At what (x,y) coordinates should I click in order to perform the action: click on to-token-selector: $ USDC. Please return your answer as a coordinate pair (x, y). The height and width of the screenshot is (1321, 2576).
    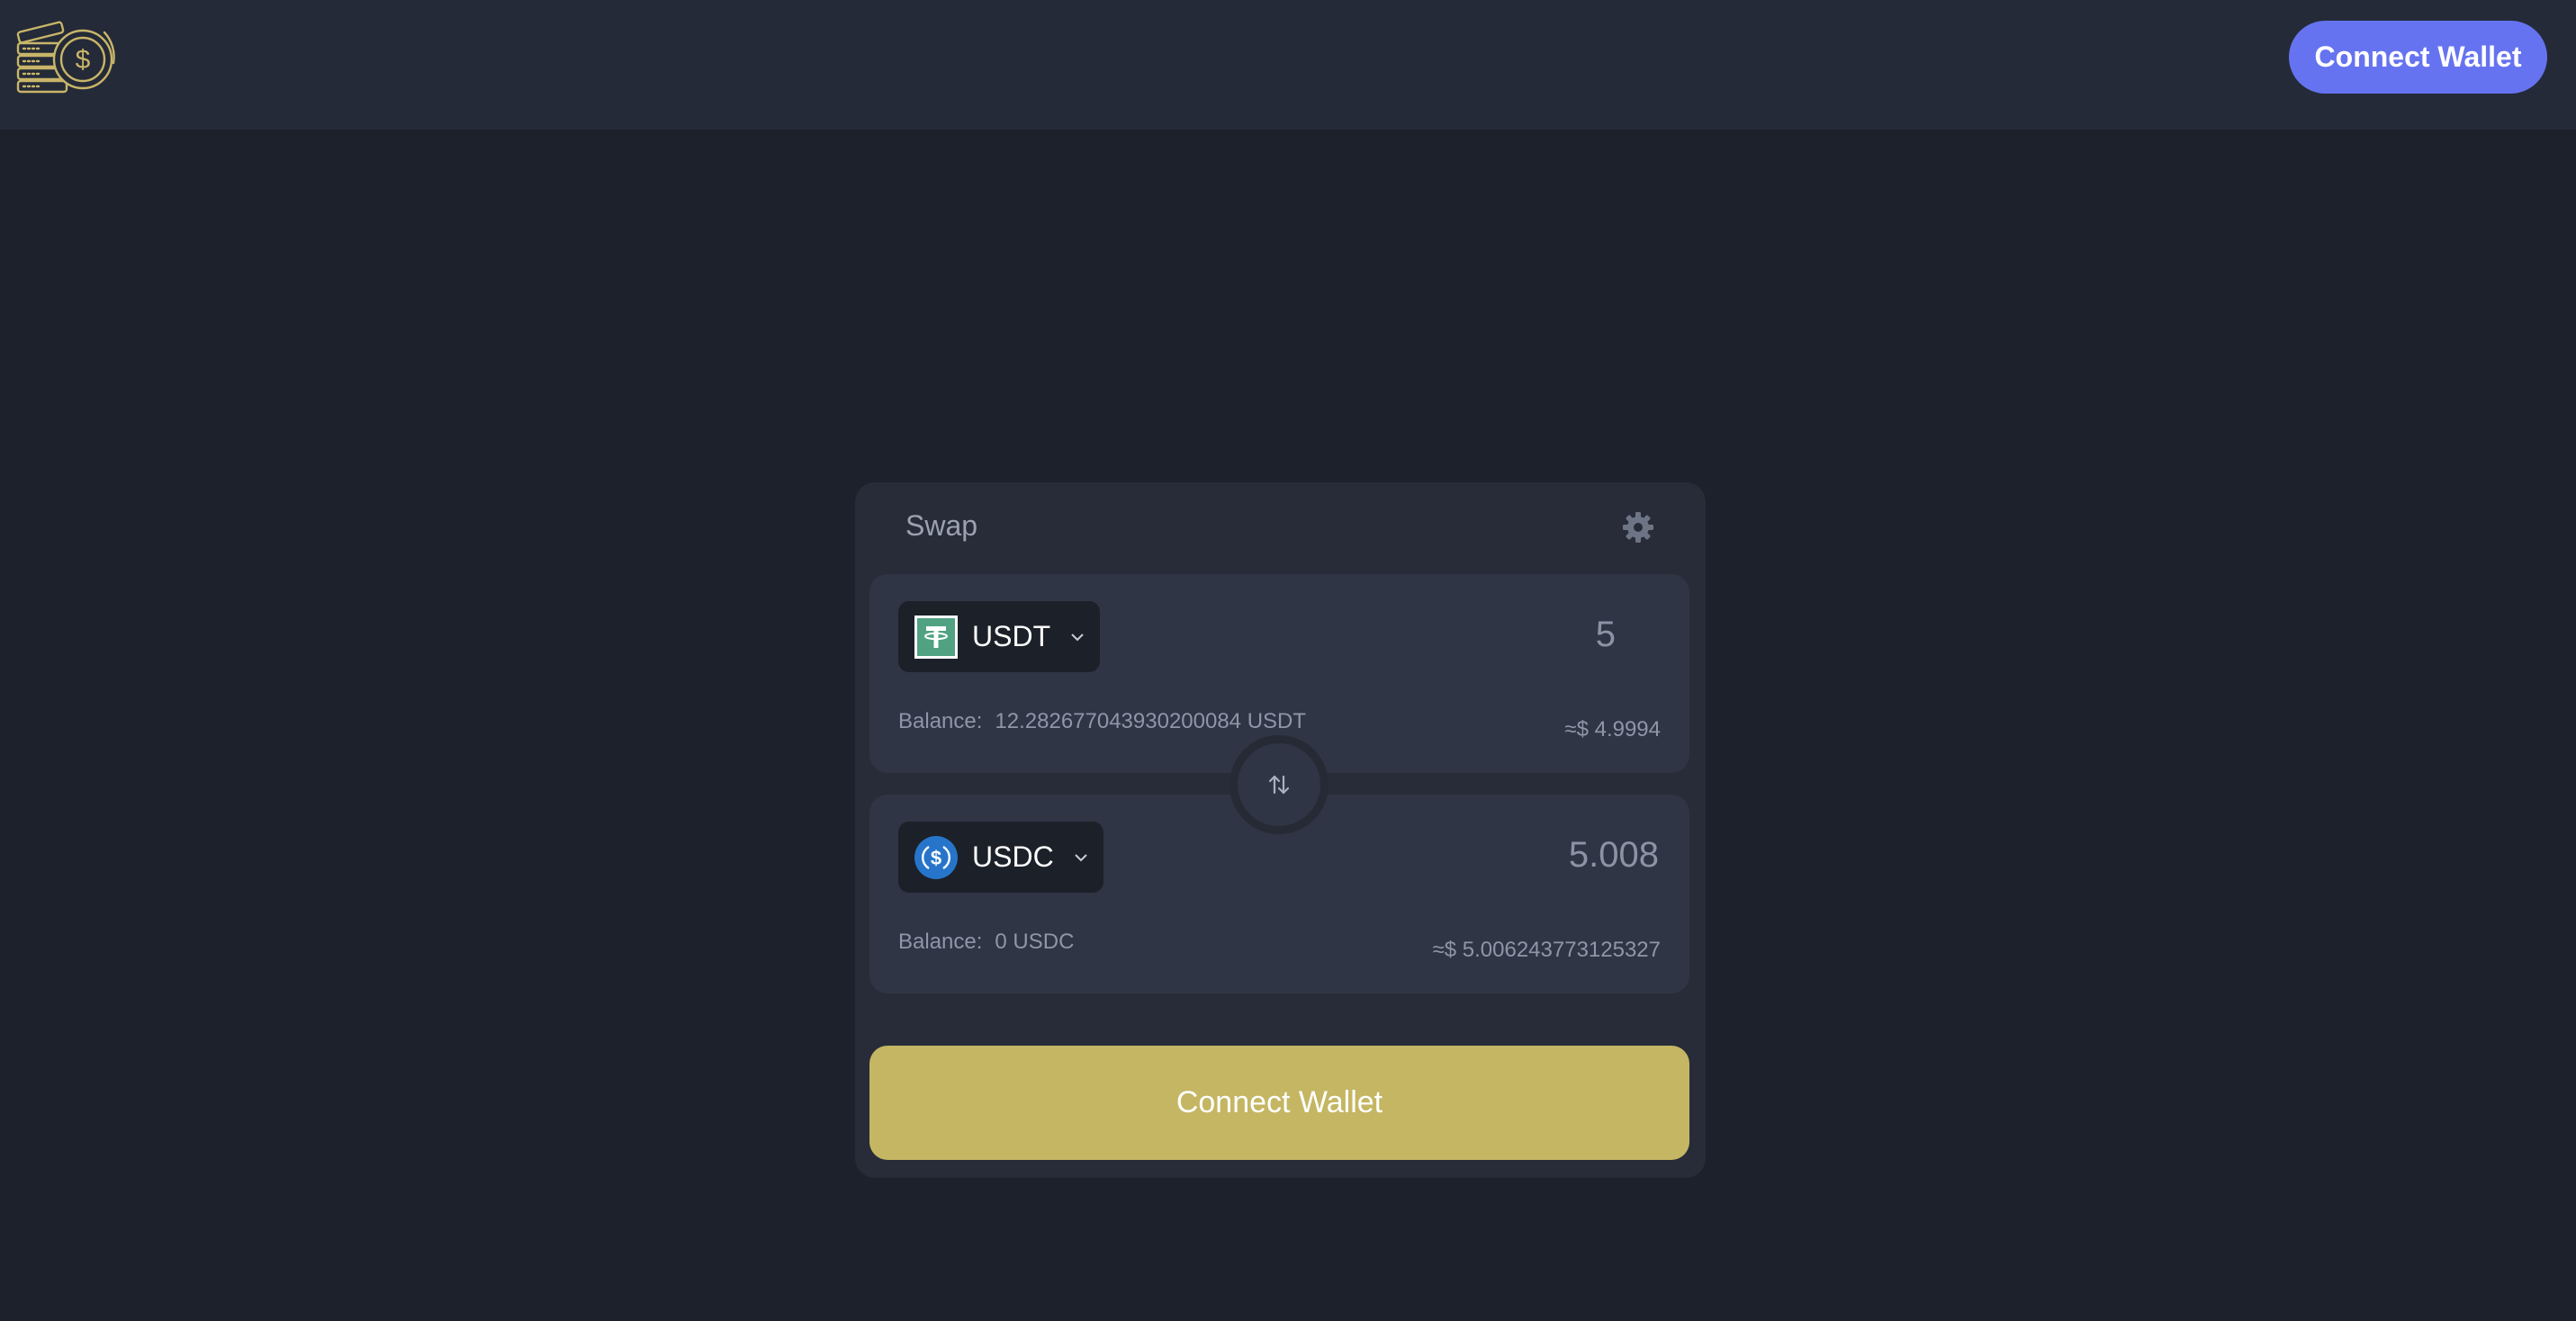
    Looking at the image, I should click on (1000, 857).